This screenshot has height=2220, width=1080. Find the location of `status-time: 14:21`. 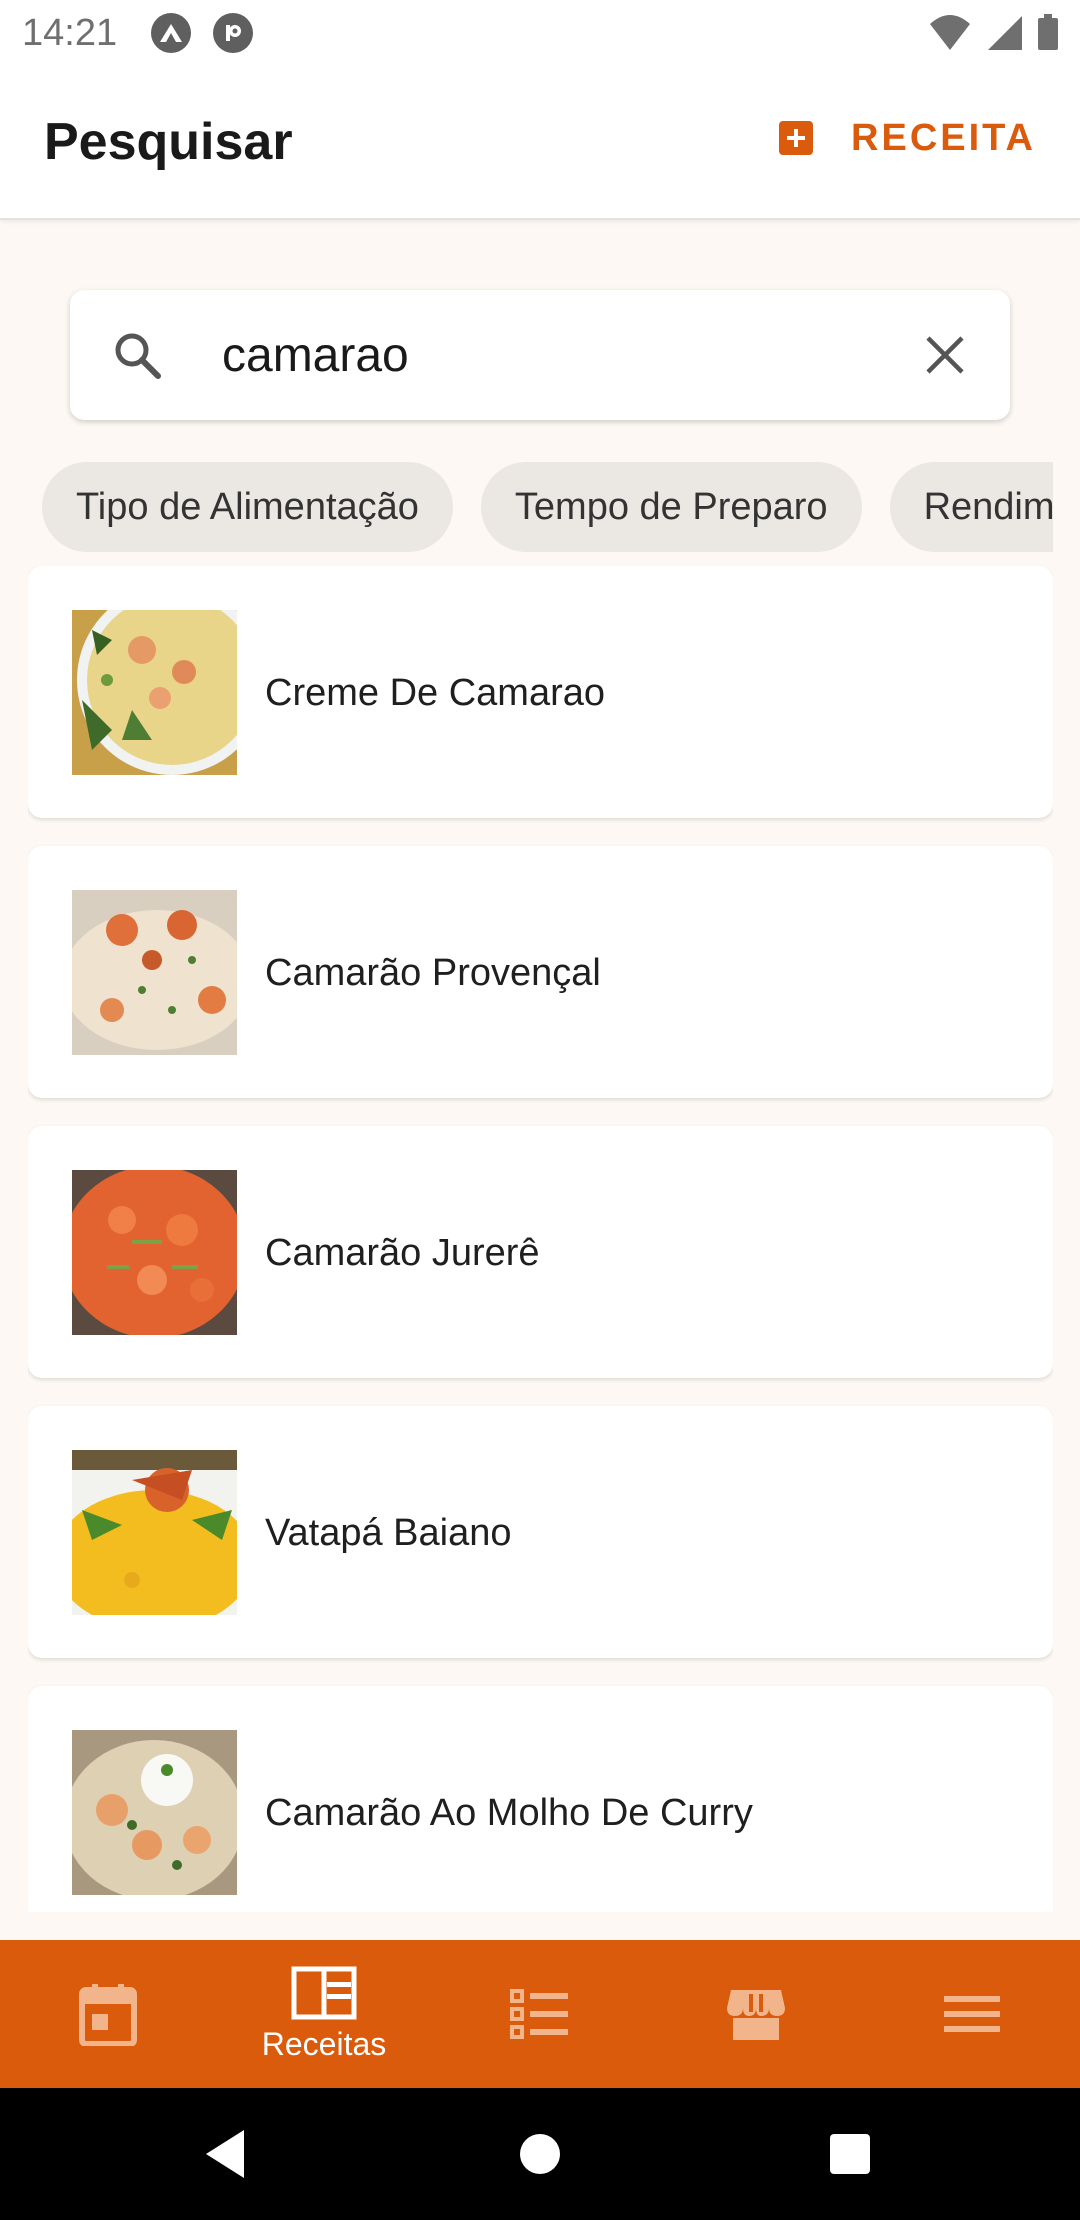

status-time: 14:21 is located at coordinates (70, 32).